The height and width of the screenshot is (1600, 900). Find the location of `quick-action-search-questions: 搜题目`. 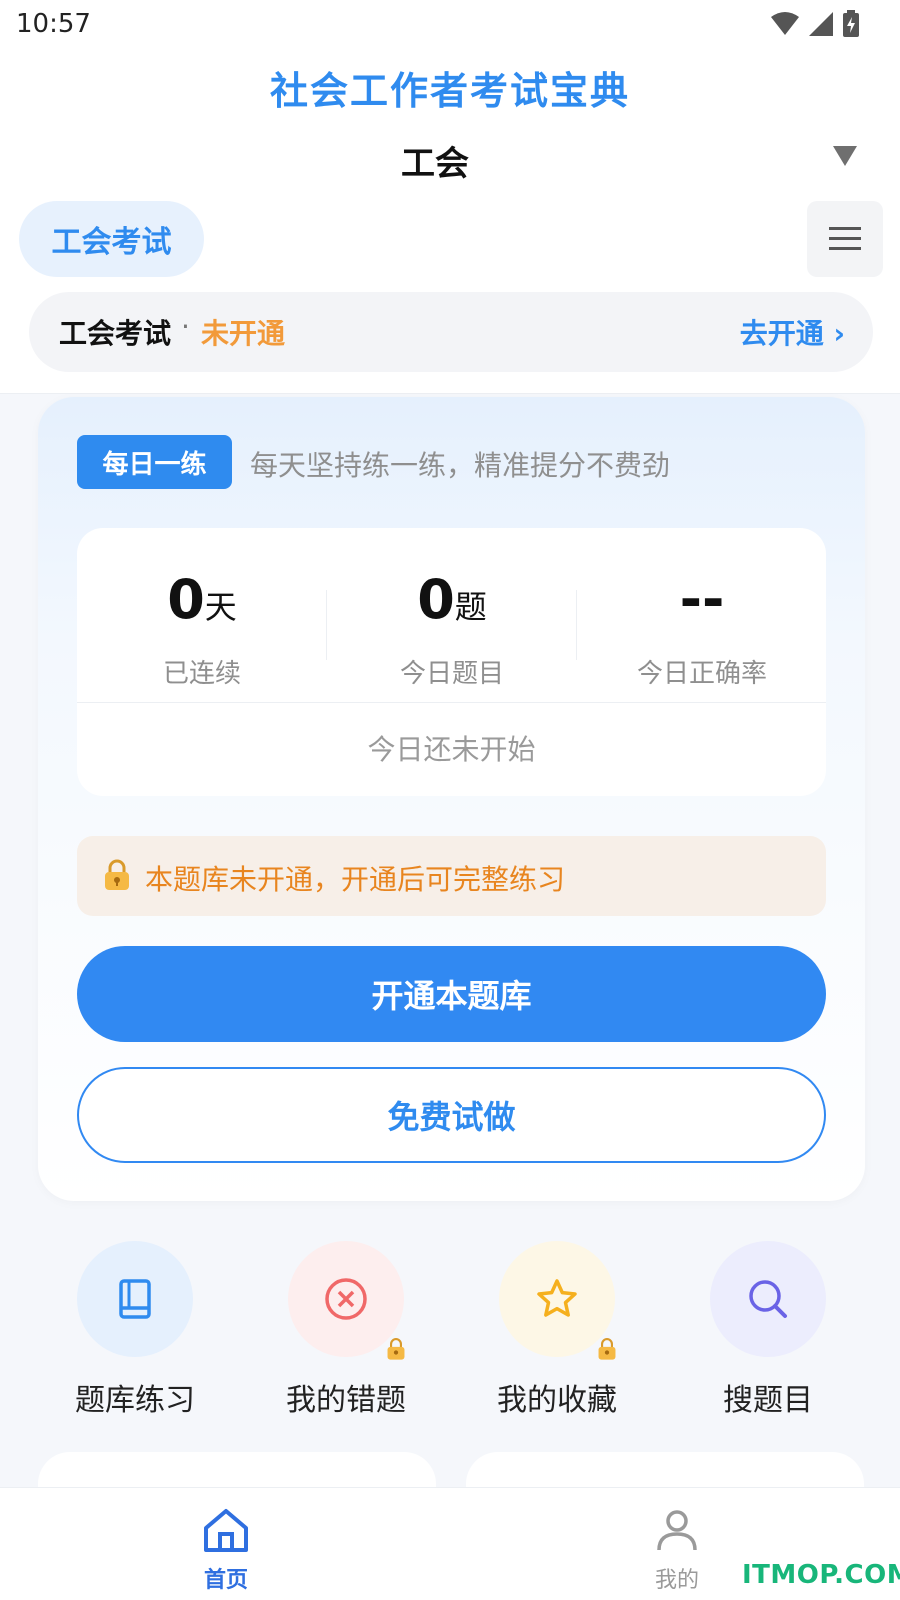

quick-action-search-questions: 搜题目 is located at coordinates (768, 1330).